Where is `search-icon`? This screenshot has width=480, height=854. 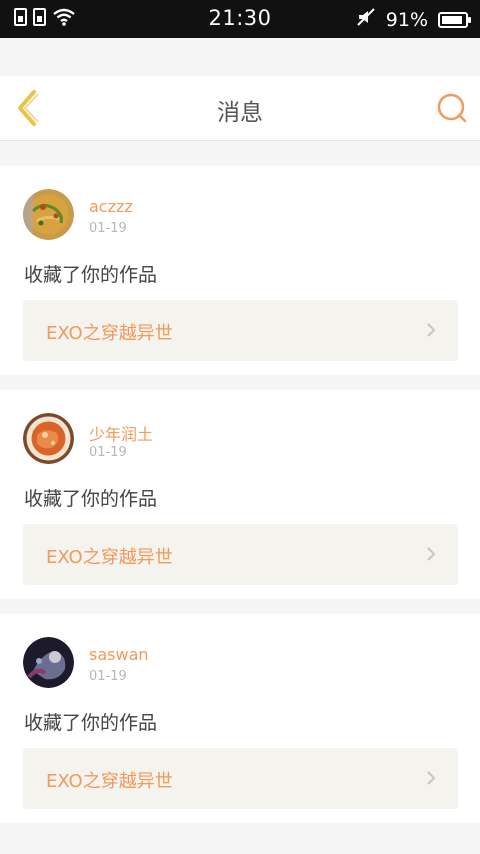
search-icon is located at coordinates (452, 108).